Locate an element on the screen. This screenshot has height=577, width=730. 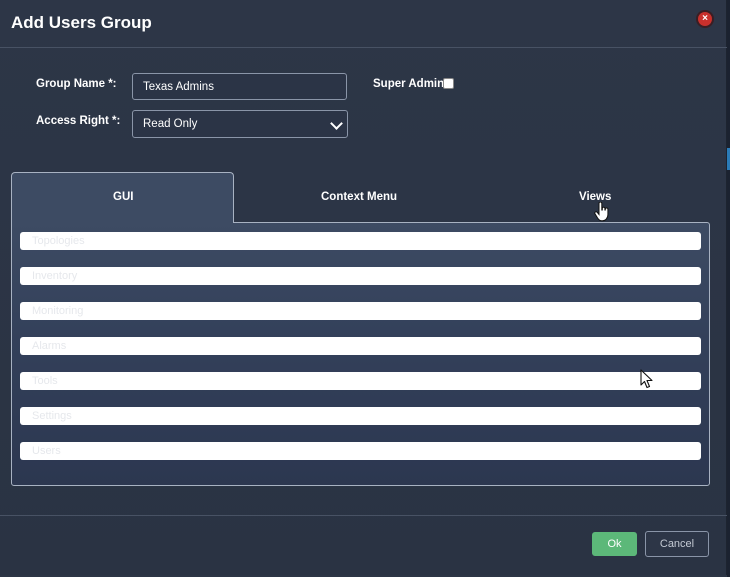
tab-gui-label: GUI is located at coordinates (123, 197).